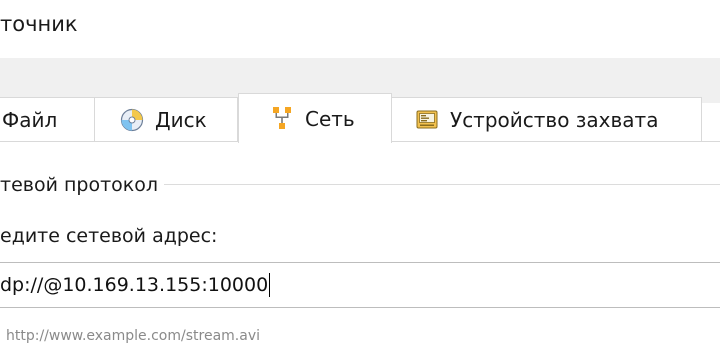  Describe the element at coordinates (39, 24) in the screenshot. I see `window-title: точник` at that location.